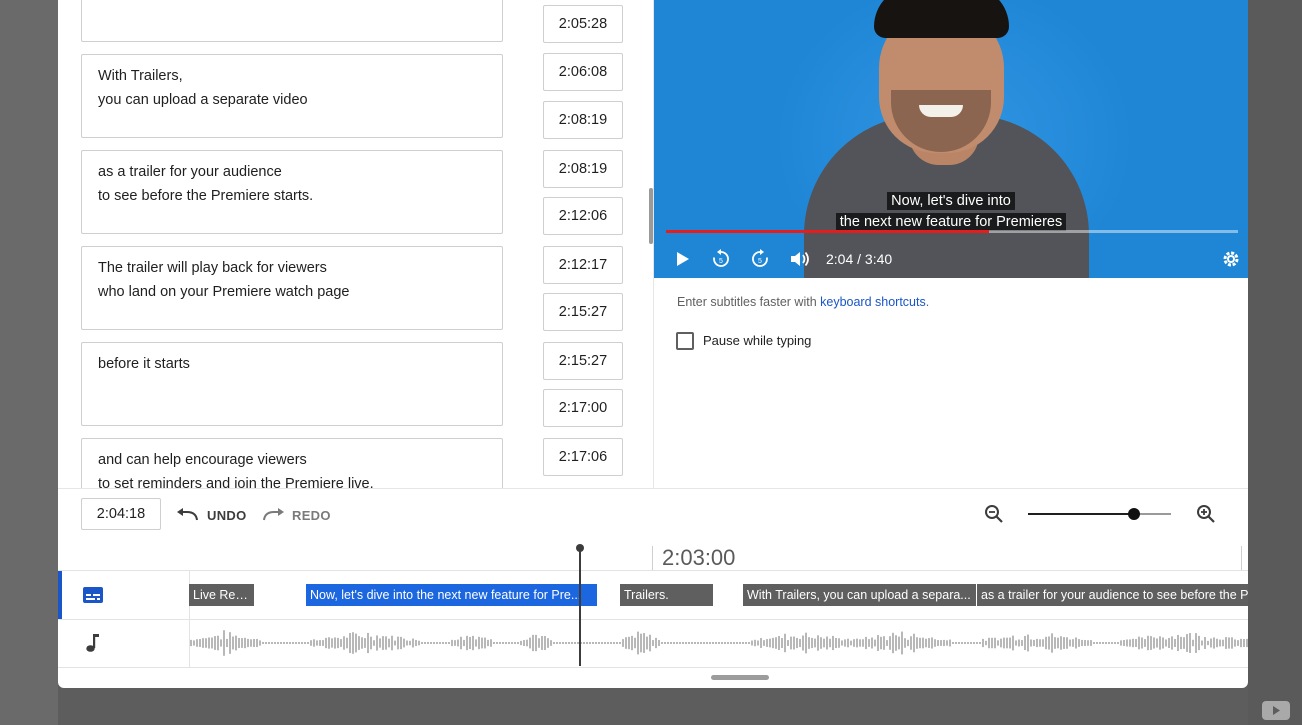  What do you see at coordinates (740, 677) in the screenshot?
I see `resize-handle` at bounding box center [740, 677].